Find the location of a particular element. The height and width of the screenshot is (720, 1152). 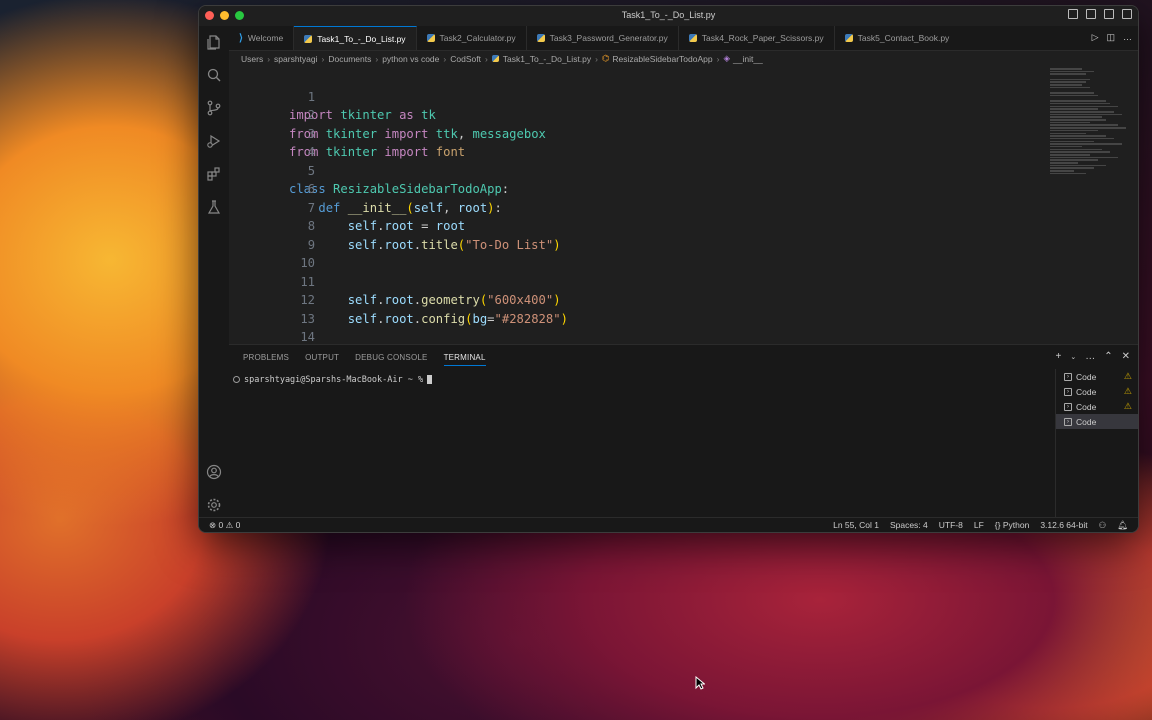

toggle-primary-sidebar-icon is located at coordinates (1073, 14).